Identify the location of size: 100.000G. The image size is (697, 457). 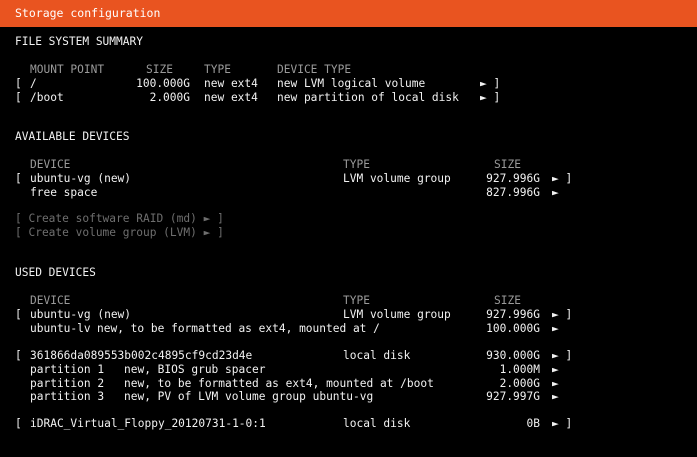
(163, 83).